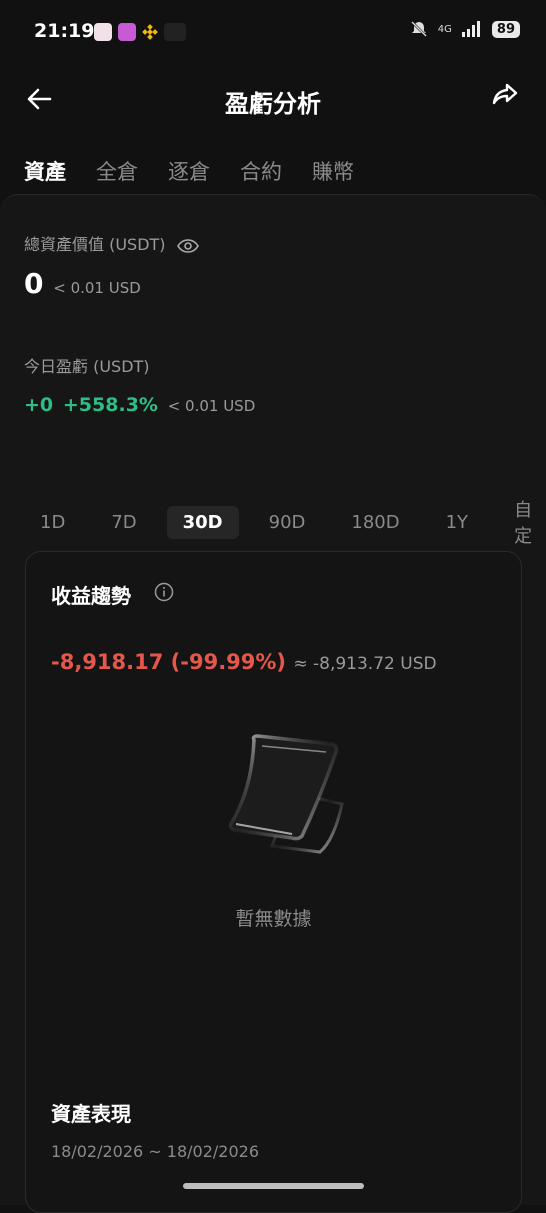 This screenshot has width=546, height=1213. What do you see at coordinates (107, 662) in the screenshot?
I see `trend-pnl-value: -8,918.17` at bounding box center [107, 662].